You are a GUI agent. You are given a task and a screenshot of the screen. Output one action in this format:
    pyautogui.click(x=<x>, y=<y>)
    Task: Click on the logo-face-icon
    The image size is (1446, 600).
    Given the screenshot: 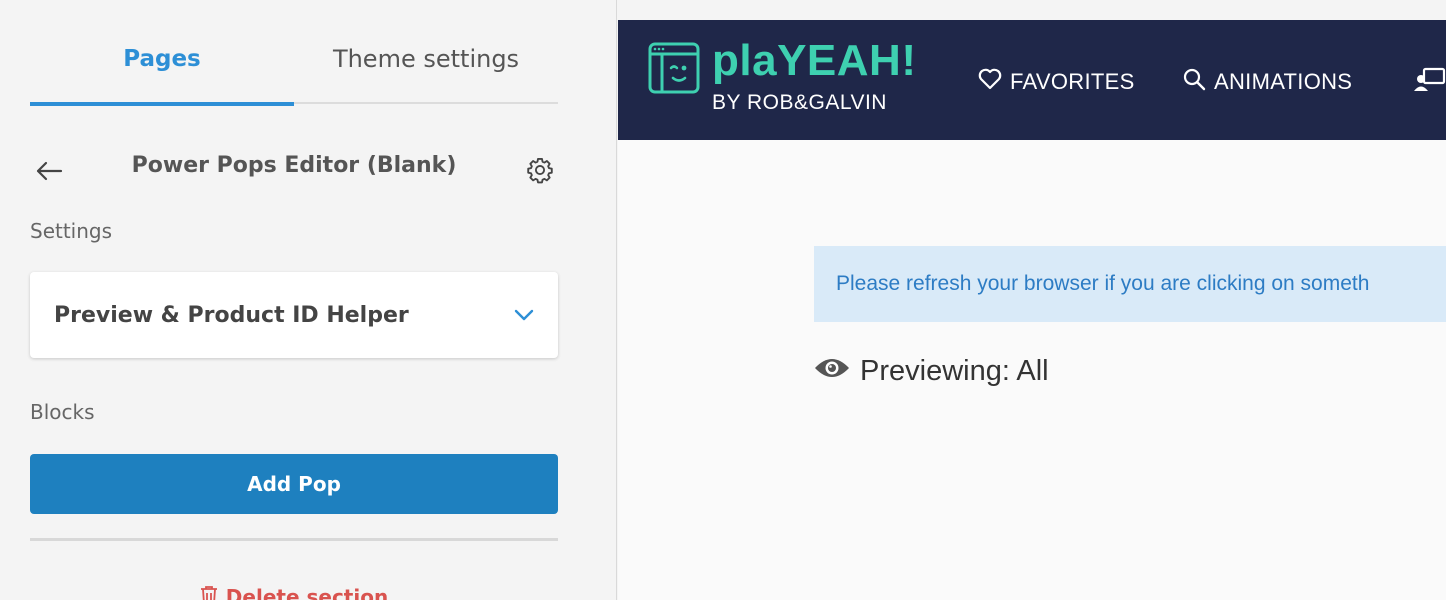 What is the action you would take?
    pyautogui.click(x=674, y=68)
    